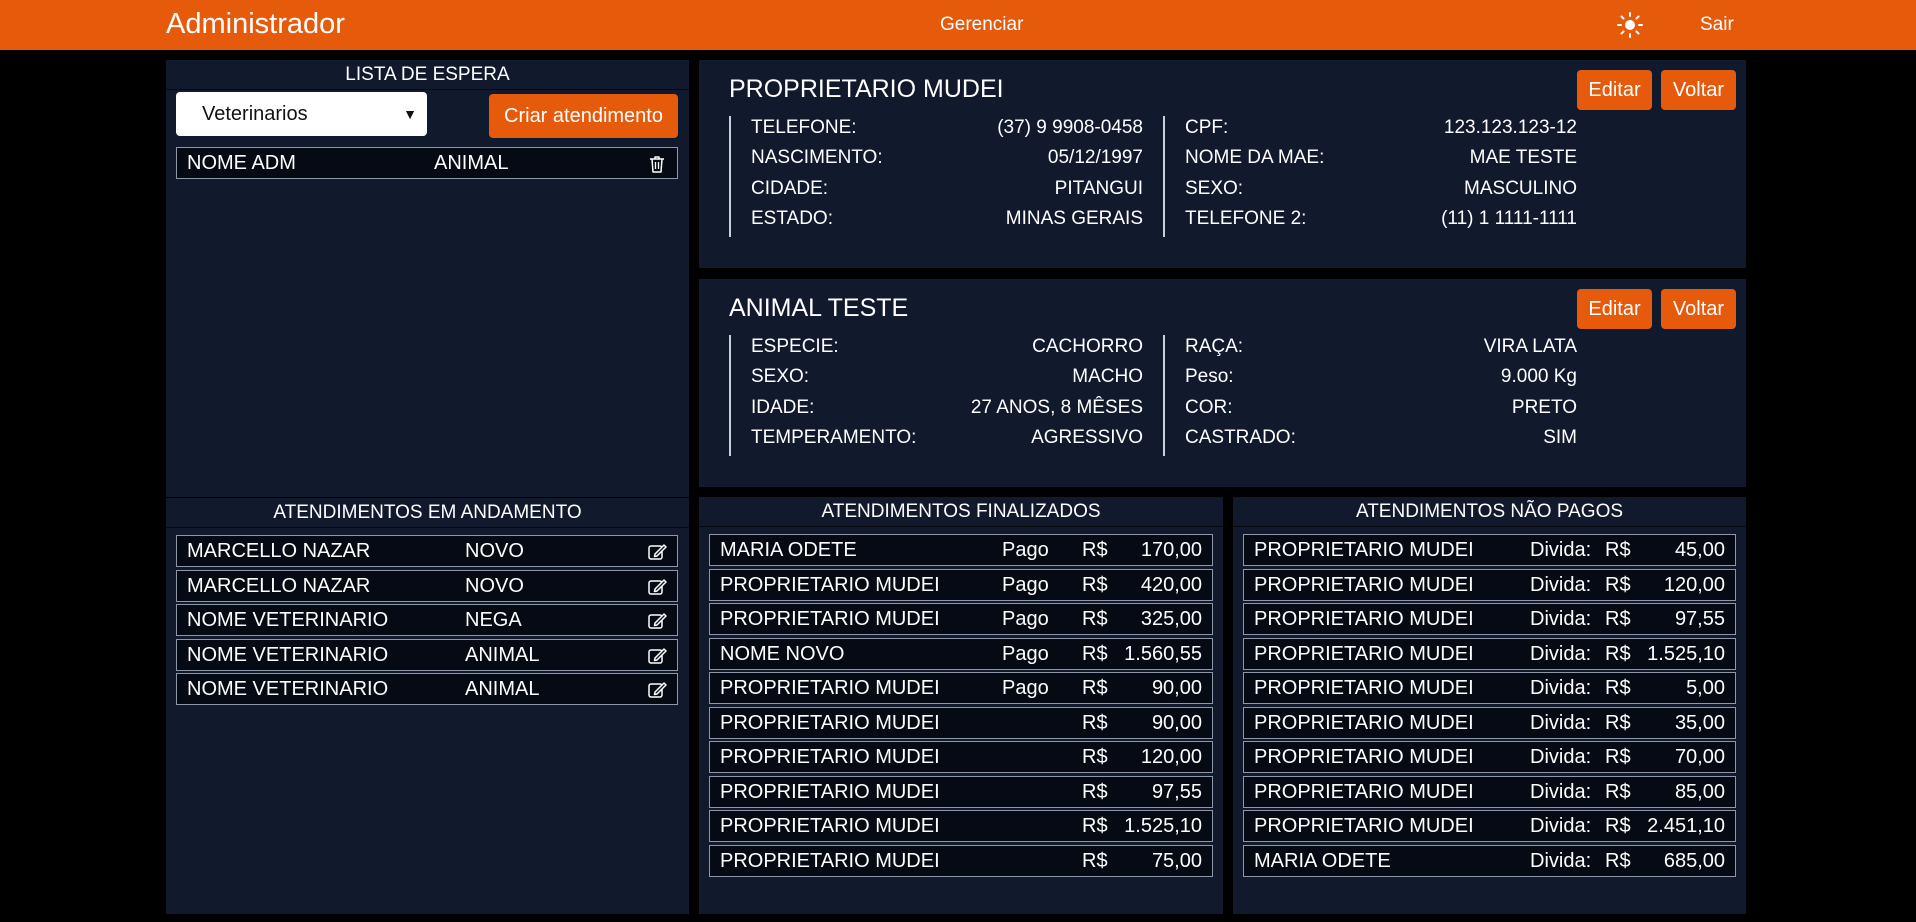  I want to click on row-amount: 1.525,10, so click(1686, 653).